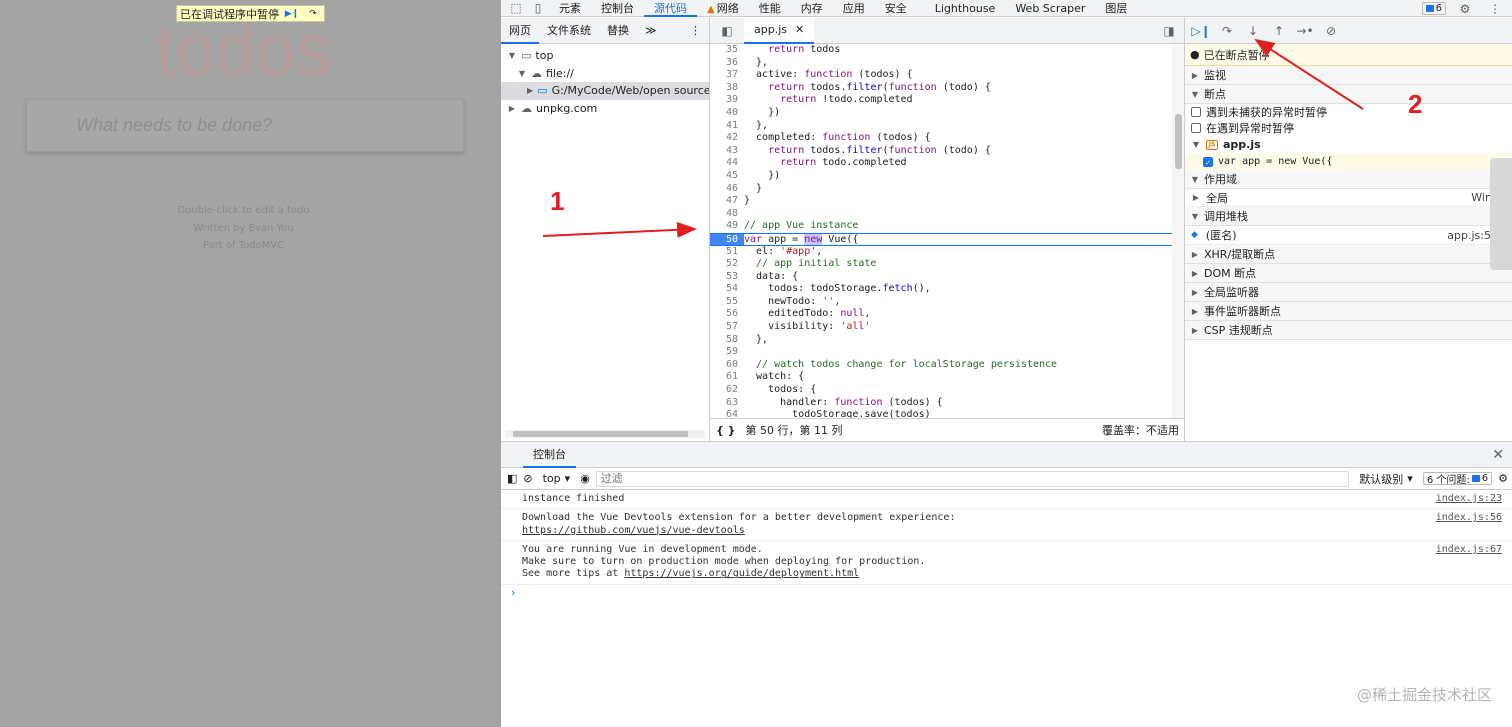 This screenshot has height=727, width=1512. I want to click on step-into-icon: ↓, so click(1253, 31).